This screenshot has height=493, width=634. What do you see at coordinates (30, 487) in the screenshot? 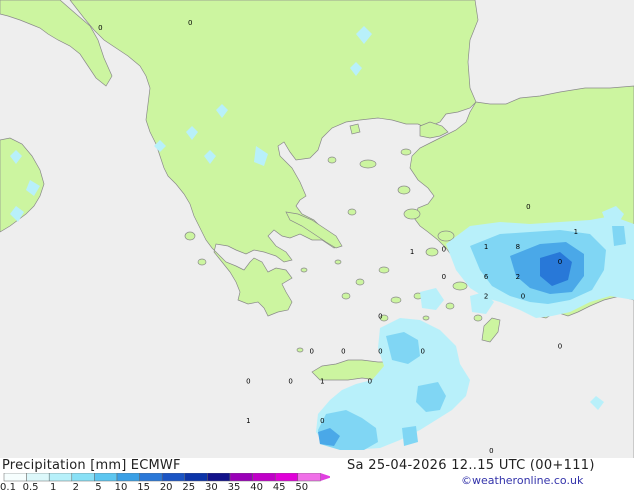
I see `legend-label: 0.5` at bounding box center [30, 487].